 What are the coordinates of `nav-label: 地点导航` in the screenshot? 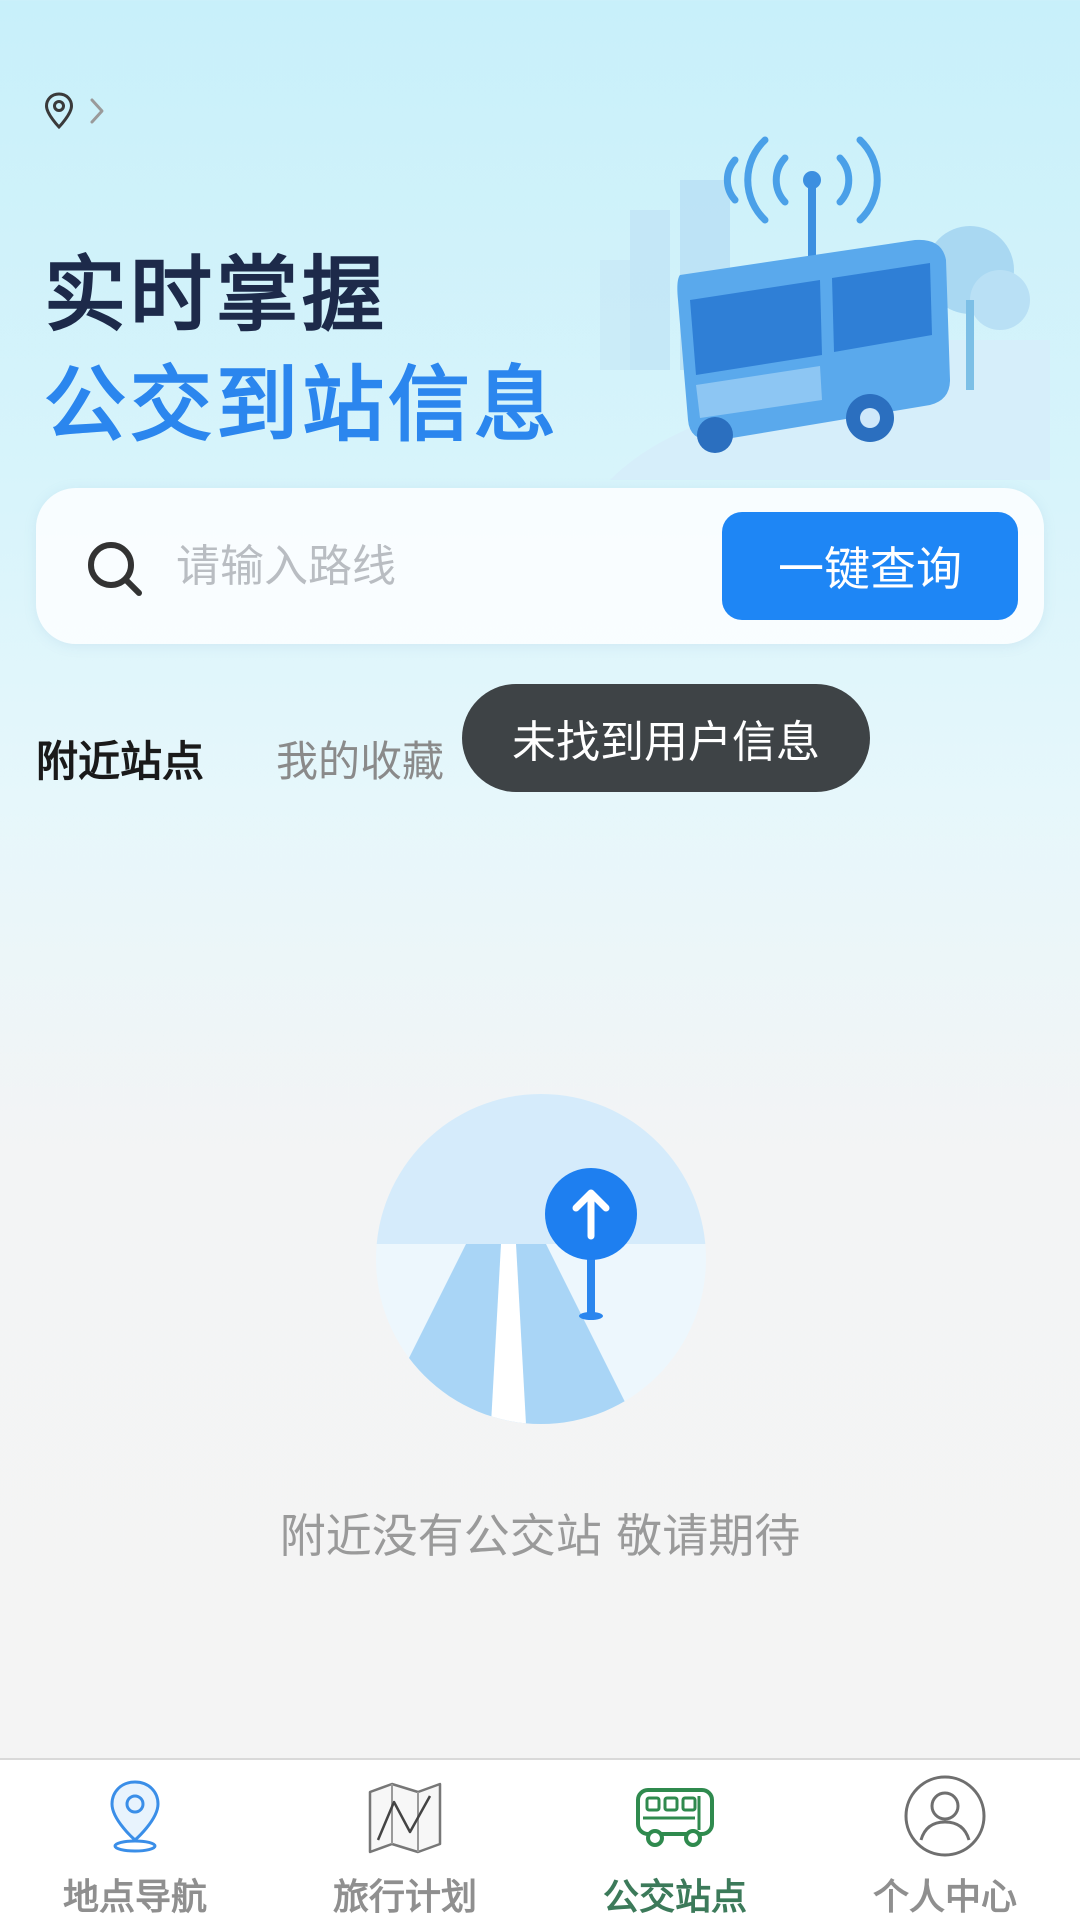 It's located at (134, 1897).